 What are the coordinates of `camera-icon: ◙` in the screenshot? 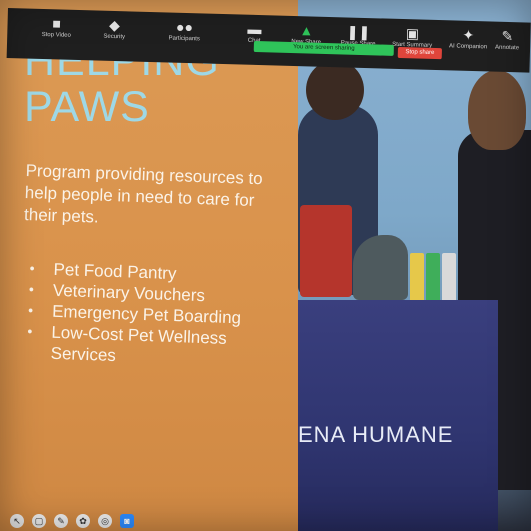 It's located at (127, 521).